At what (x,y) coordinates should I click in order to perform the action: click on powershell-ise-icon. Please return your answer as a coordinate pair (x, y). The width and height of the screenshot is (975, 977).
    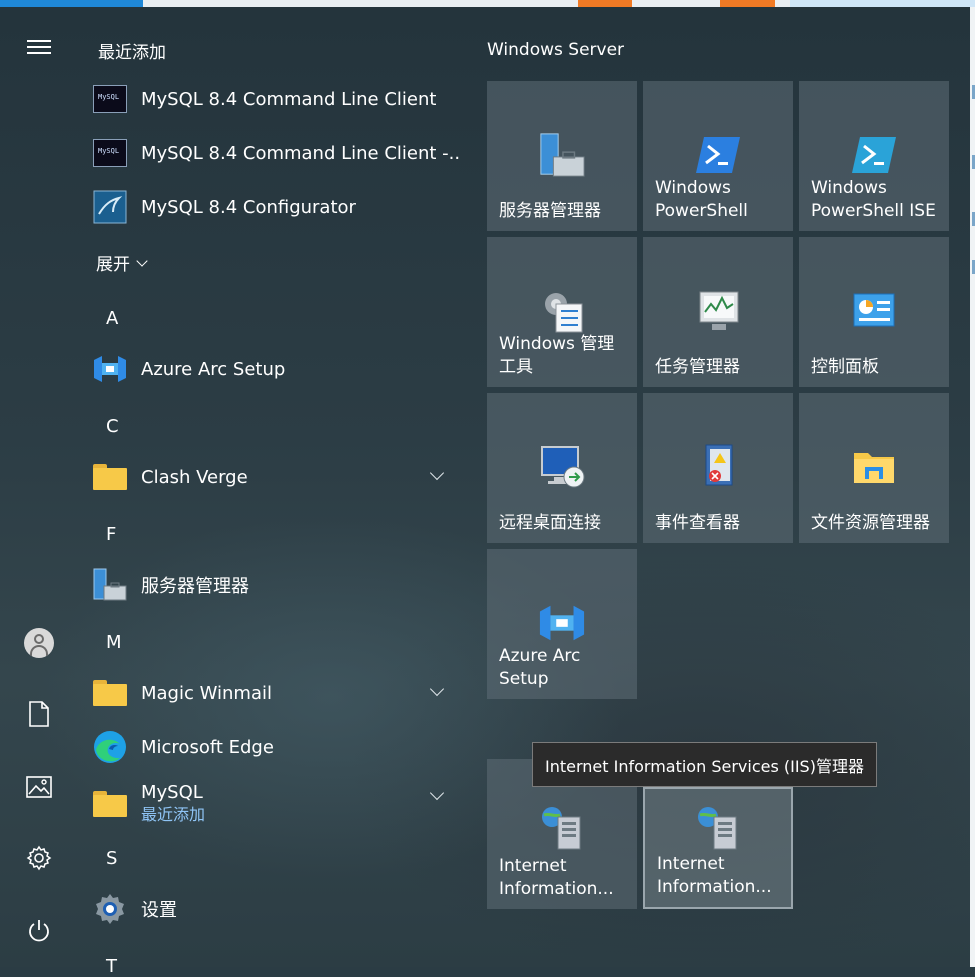
    Looking at the image, I should click on (874, 155).